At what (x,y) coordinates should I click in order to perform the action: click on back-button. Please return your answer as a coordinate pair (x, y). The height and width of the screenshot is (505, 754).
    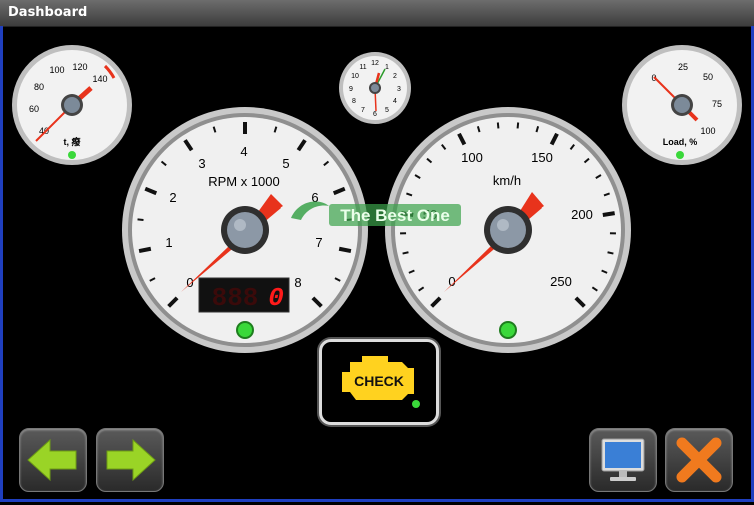
    Looking at the image, I should click on (53, 460).